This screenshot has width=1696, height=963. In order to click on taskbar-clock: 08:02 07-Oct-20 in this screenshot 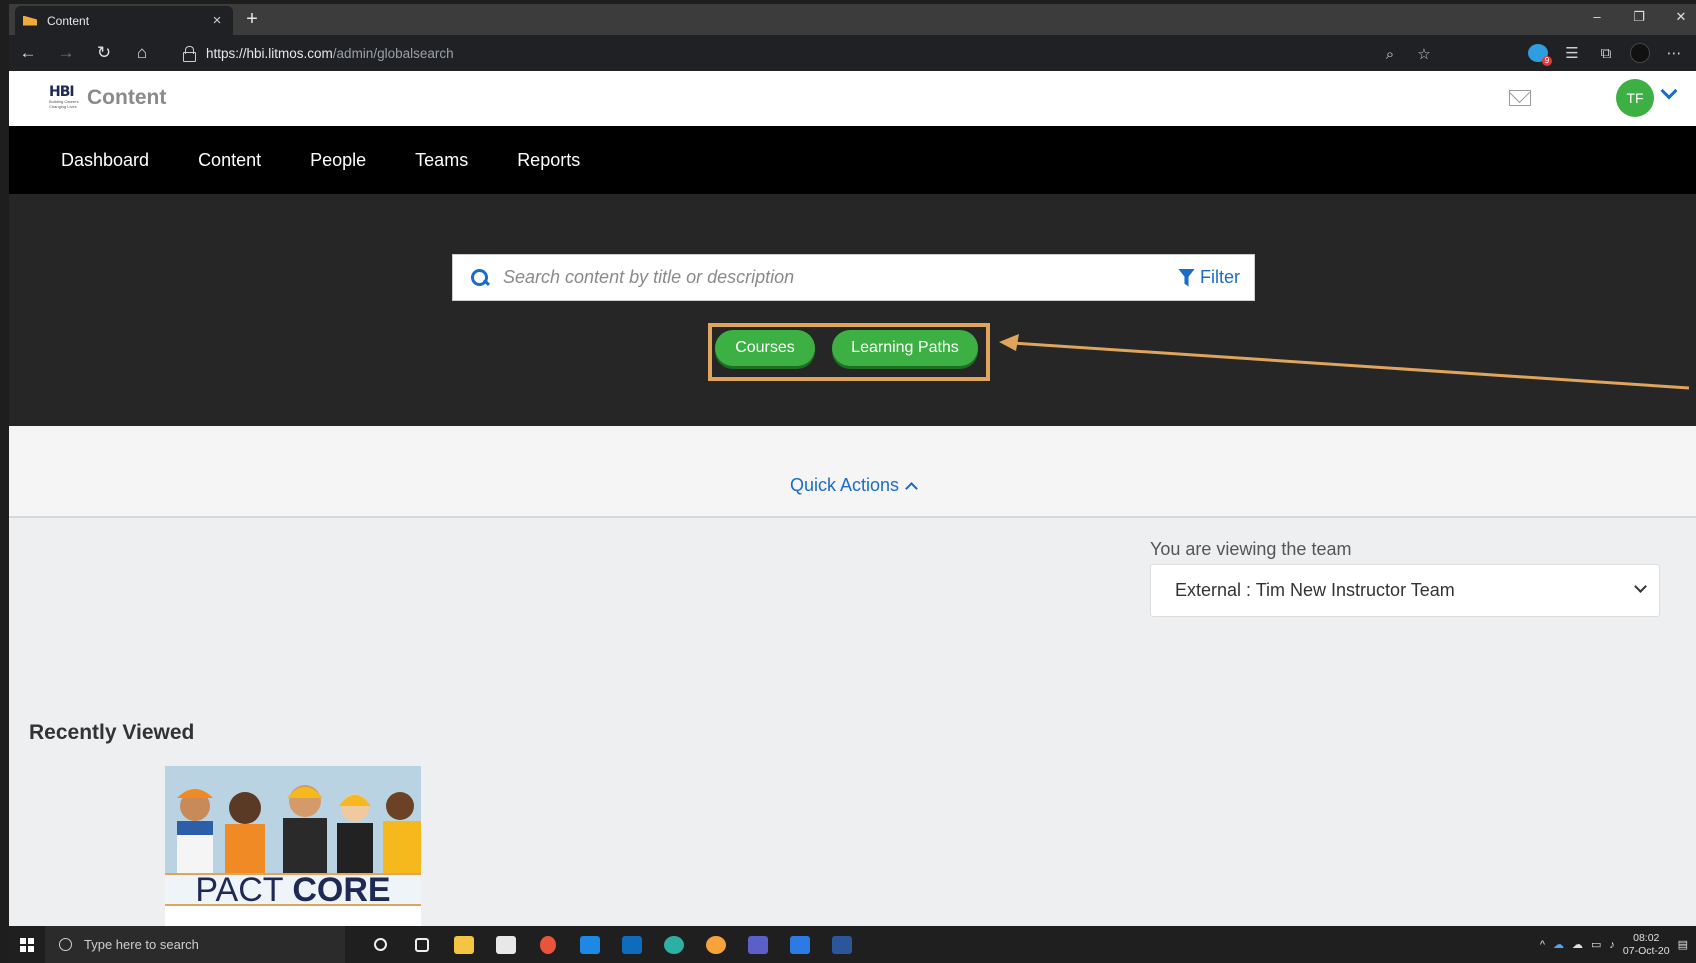, I will do `click(1646, 945)`.